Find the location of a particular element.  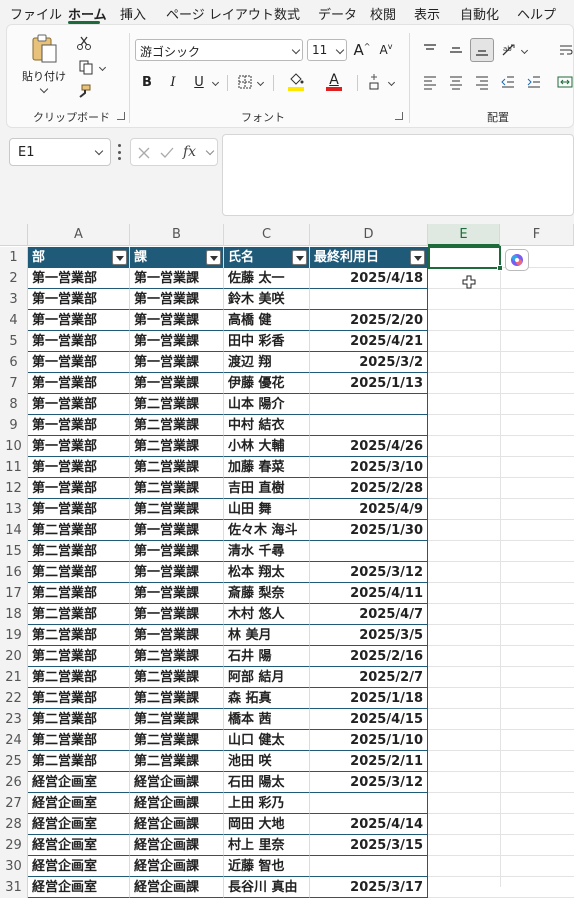

row-header: 19 is located at coordinates (14, 635).